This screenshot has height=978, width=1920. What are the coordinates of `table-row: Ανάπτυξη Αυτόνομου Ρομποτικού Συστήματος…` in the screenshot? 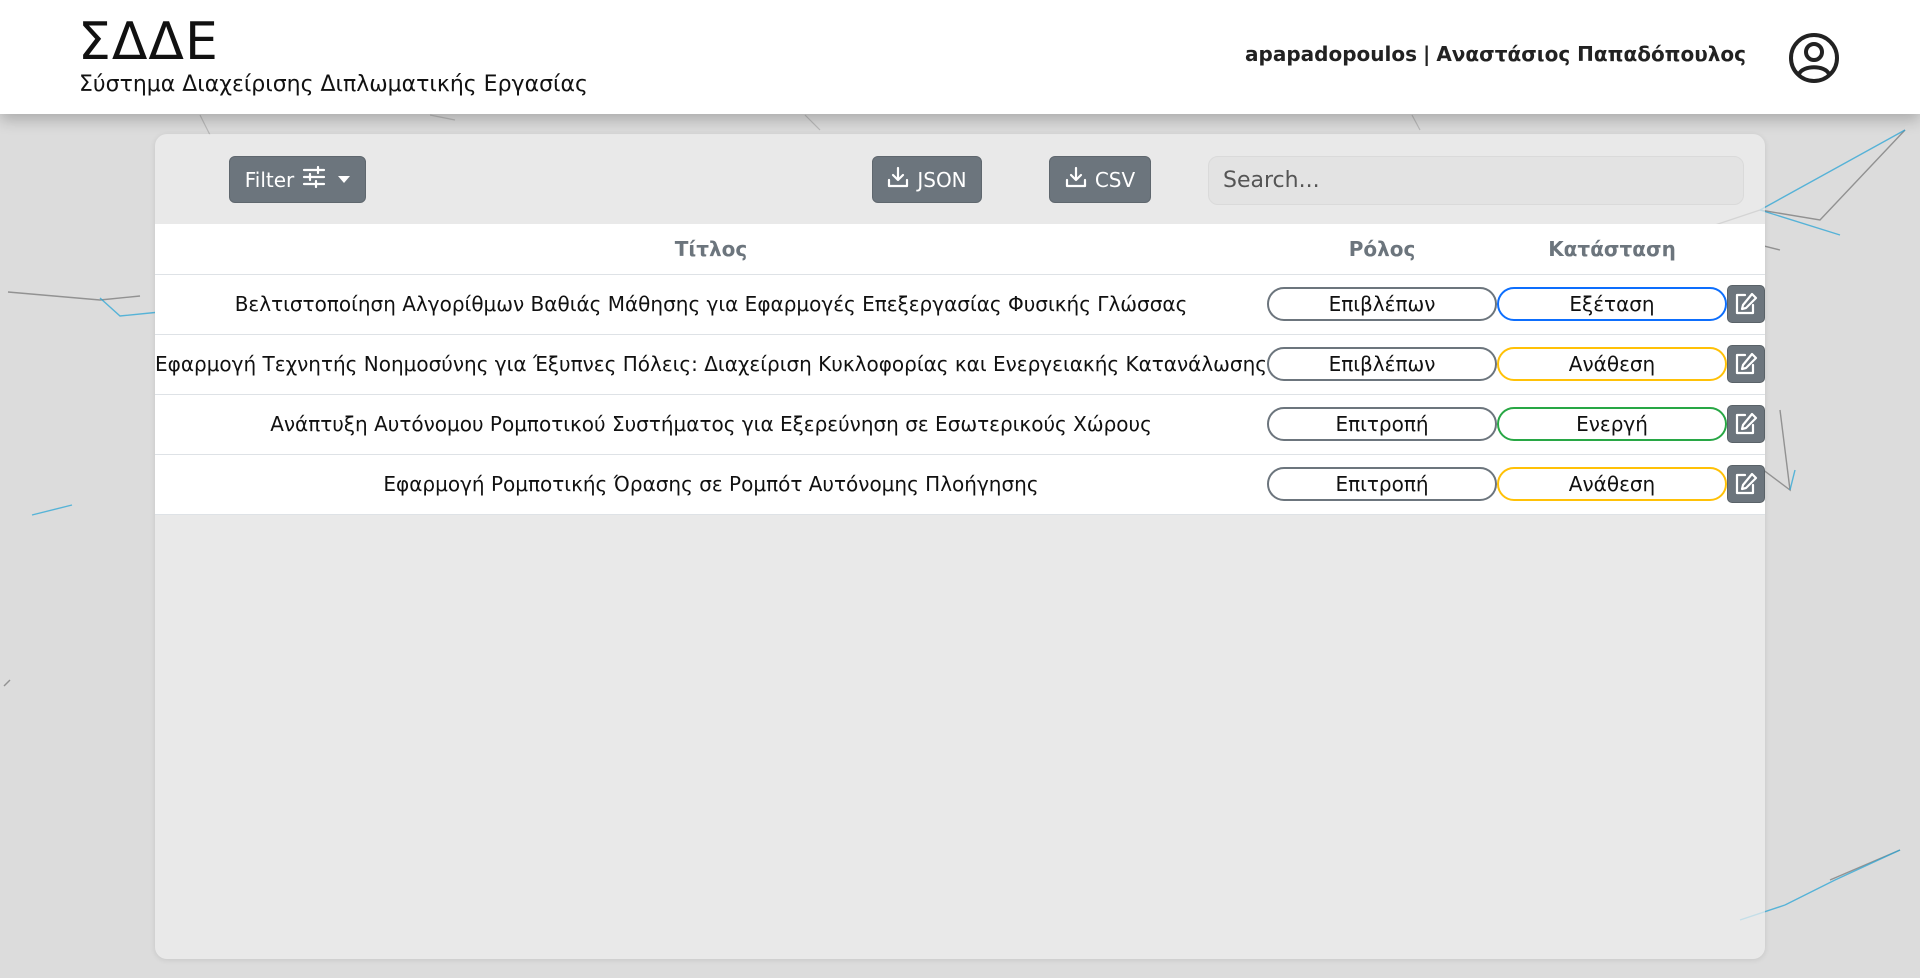 It's located at (960, 424).